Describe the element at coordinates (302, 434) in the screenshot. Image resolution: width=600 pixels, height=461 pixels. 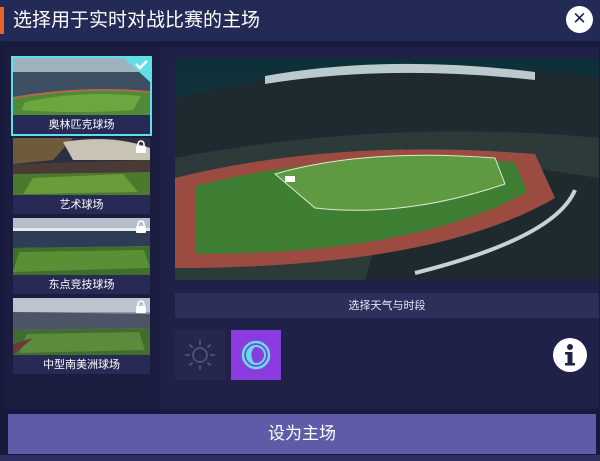
I see `set-home-stadium-button: 设为主场` at that location.